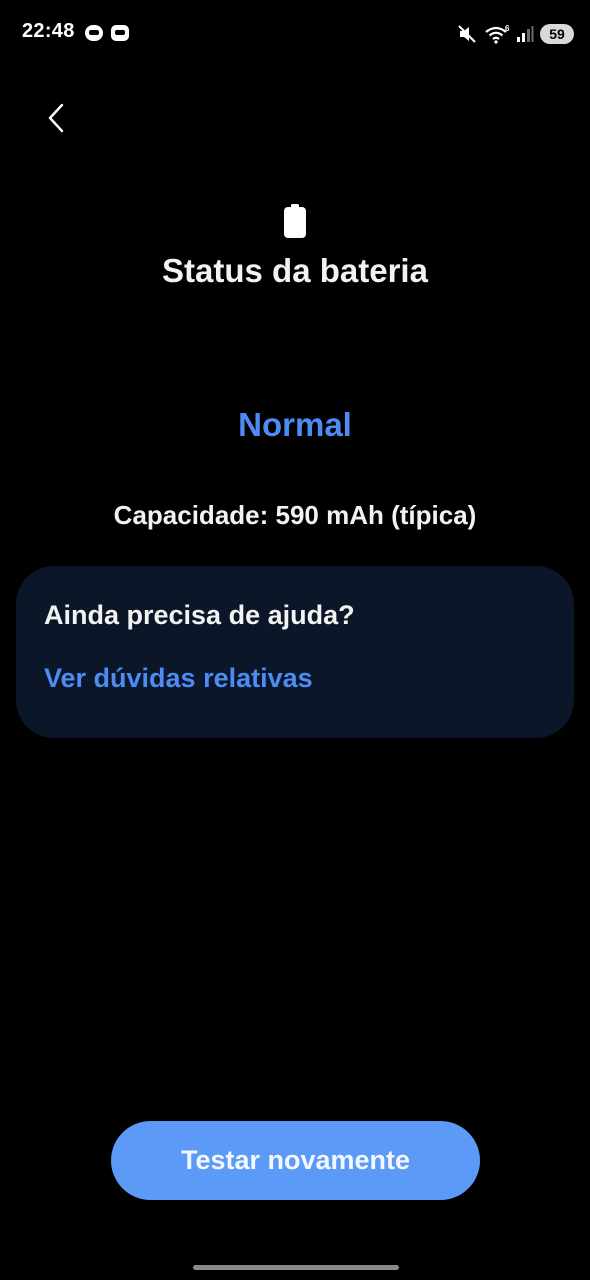 The width and height of the screenshot is (590, 1280). What do you see at coordinates (94, 33) in the screenshot?
I see `notification-app-icon` at bounding box center [94, 33].